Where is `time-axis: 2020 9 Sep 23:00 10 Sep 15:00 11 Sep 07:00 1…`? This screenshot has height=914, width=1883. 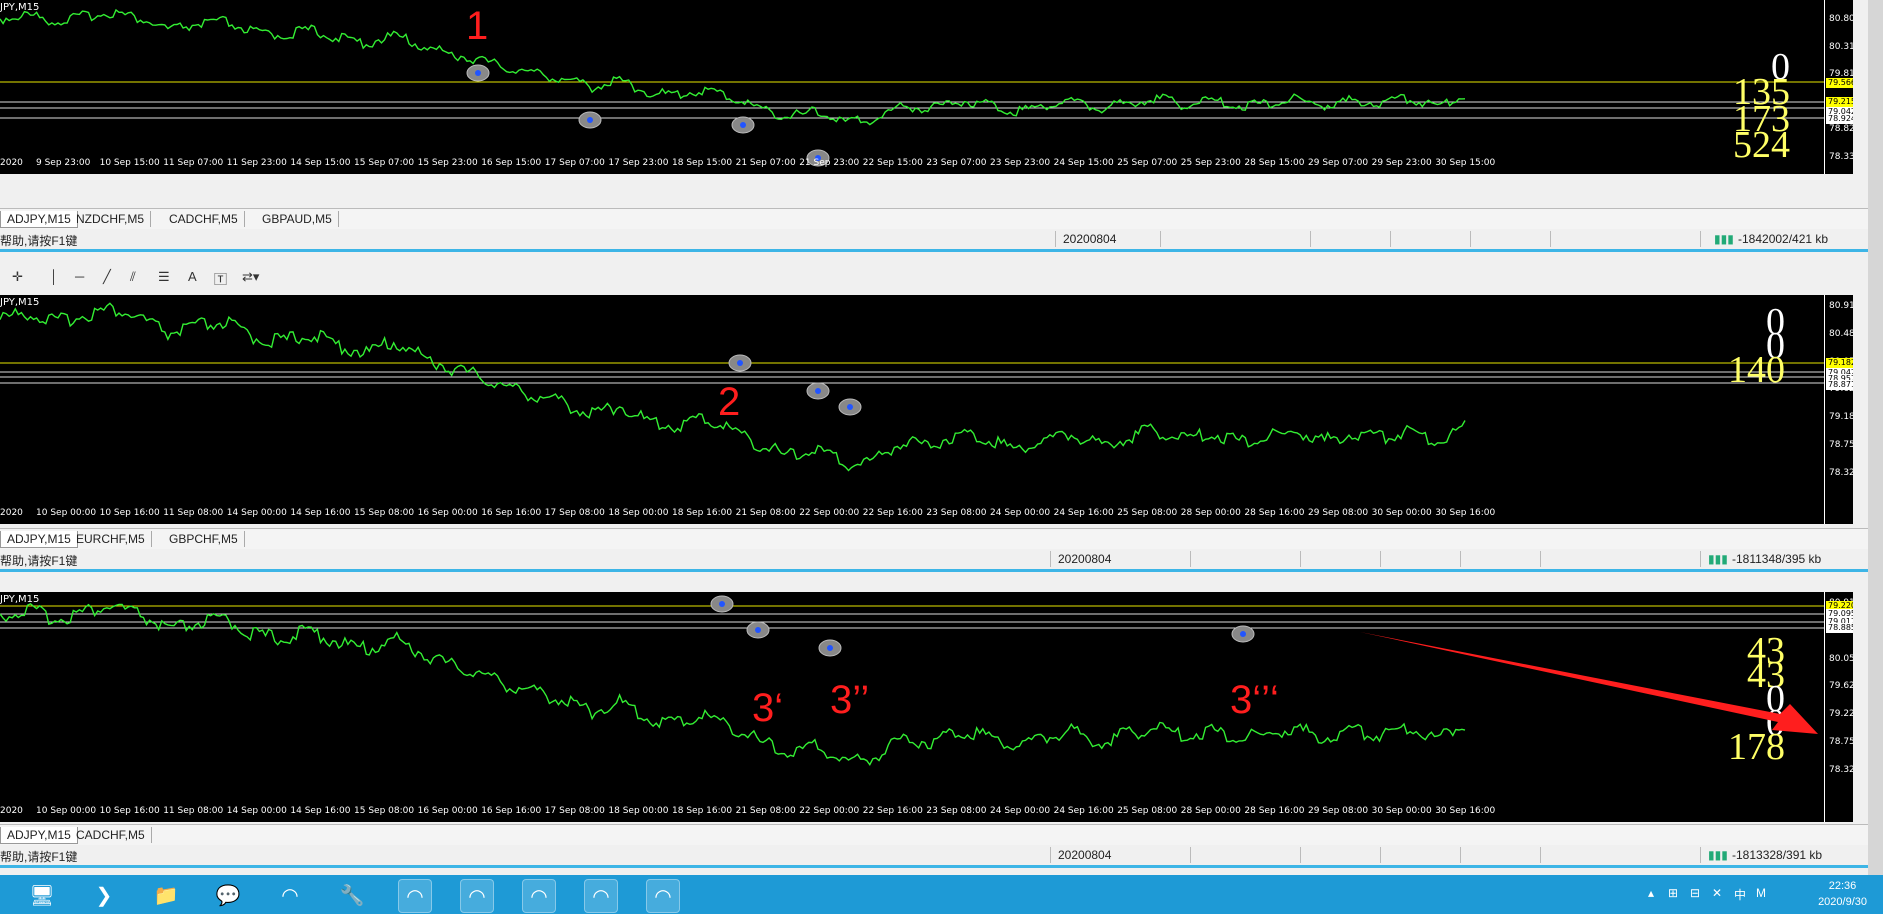
time-axis: 2020 9 Sep 23:00 10 Sep 15:00 11 Sep 07:00 1… is located at coordinates (747, 165).